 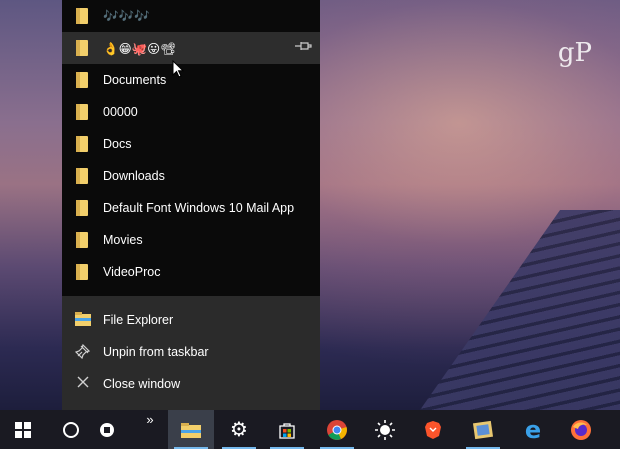 What do you see at coordinates (140, 49) in the screenshot?
I see `jump-list-item-label: 👌😁🐙😛📽` at bounding box center [140, 49].